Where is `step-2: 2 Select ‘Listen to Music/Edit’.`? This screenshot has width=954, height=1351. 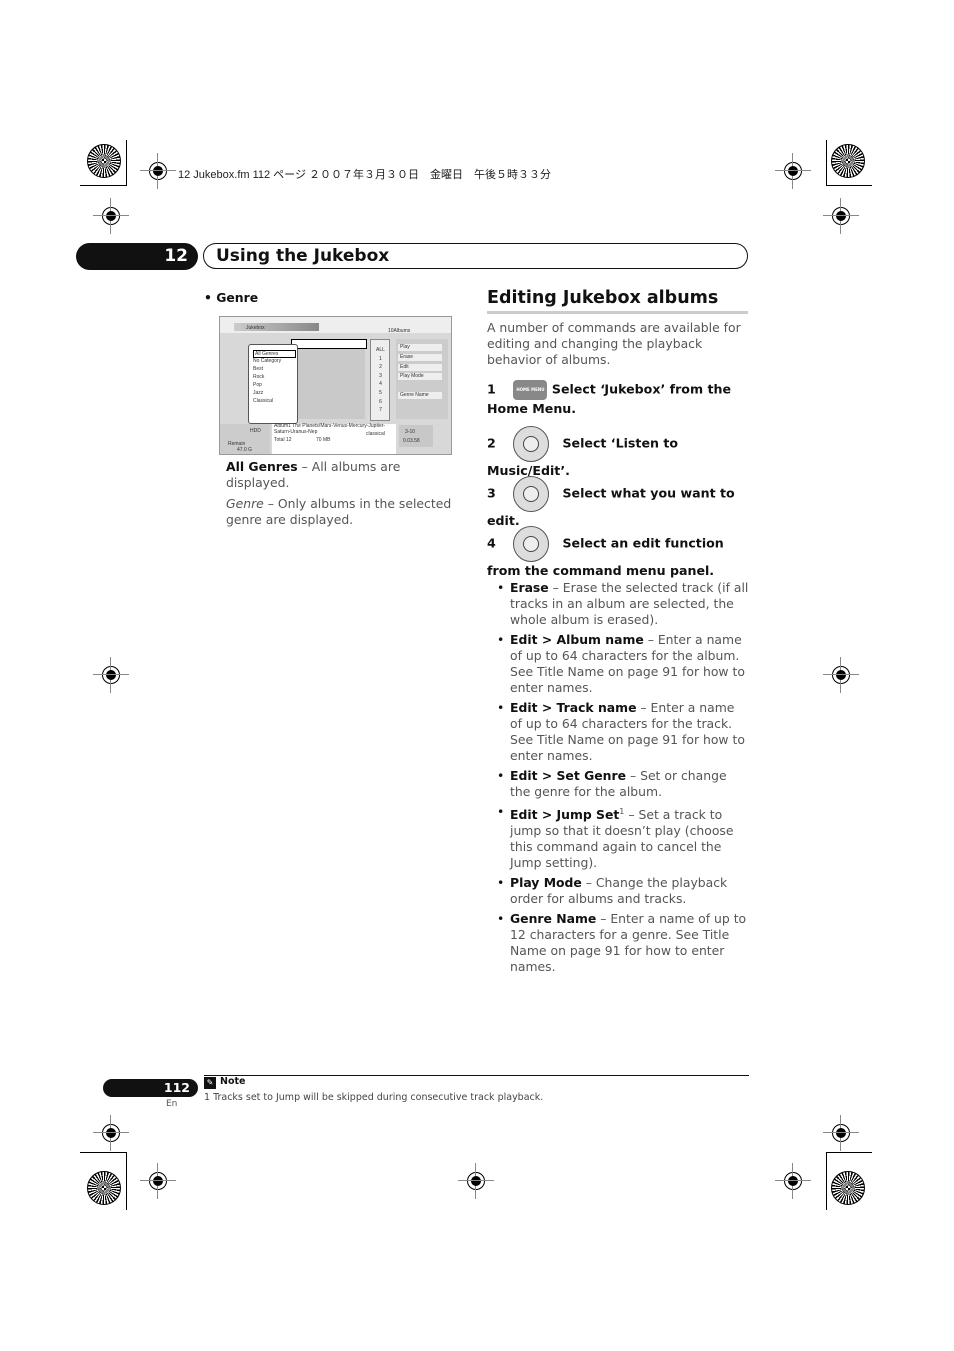 step-2: 2 Select ‘Listen to Music/Edit’. is located at coordinates (618, 453).